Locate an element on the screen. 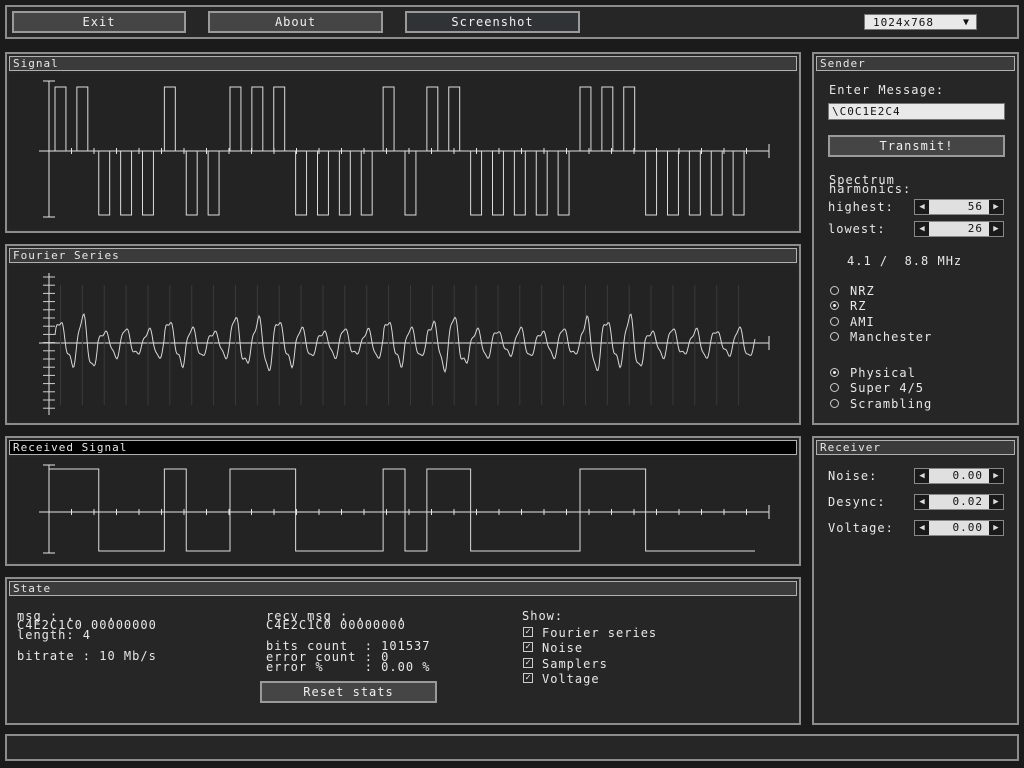 The image size is (1024, 768). frequency-range: 4.1 / 8.8 MHz is located at coordinates (905, 261).